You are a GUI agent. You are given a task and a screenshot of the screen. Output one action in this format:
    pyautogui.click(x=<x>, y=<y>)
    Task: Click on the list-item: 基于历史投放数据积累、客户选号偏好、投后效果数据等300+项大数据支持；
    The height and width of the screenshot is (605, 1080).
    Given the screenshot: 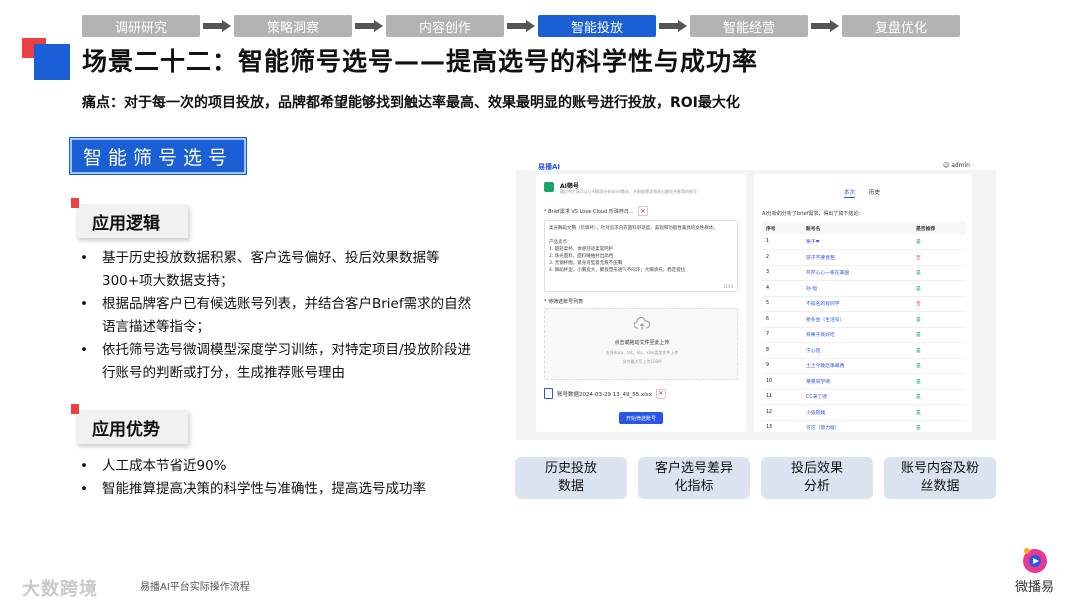 What is the action you would take?
    pyautogui.click(x=280, y=270)
    